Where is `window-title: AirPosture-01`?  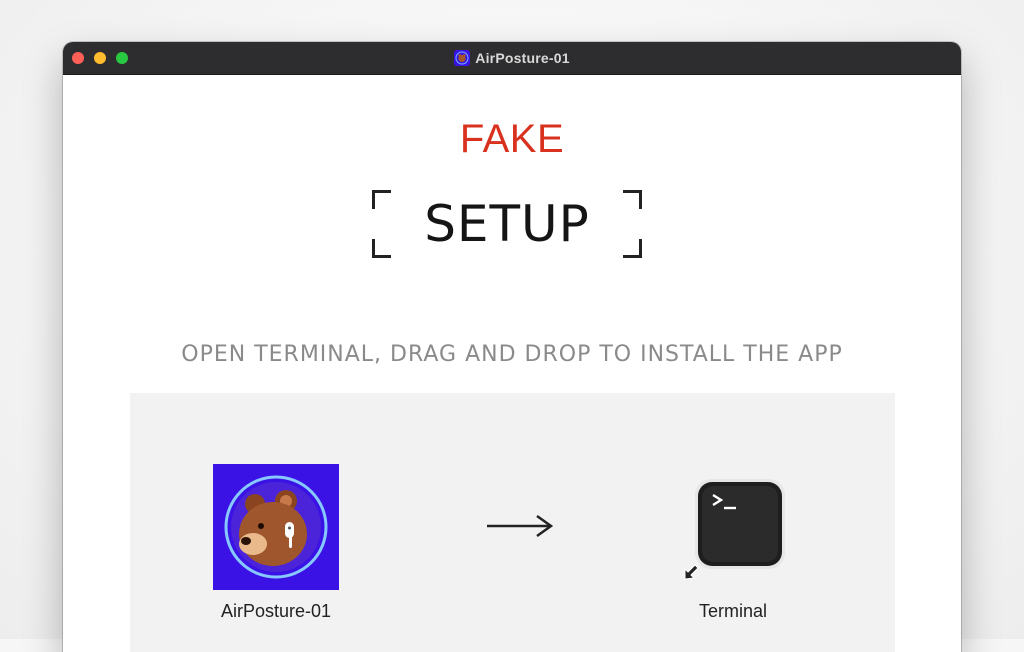 window-title: AirPosture-01 is located at coordinates (522, 58).